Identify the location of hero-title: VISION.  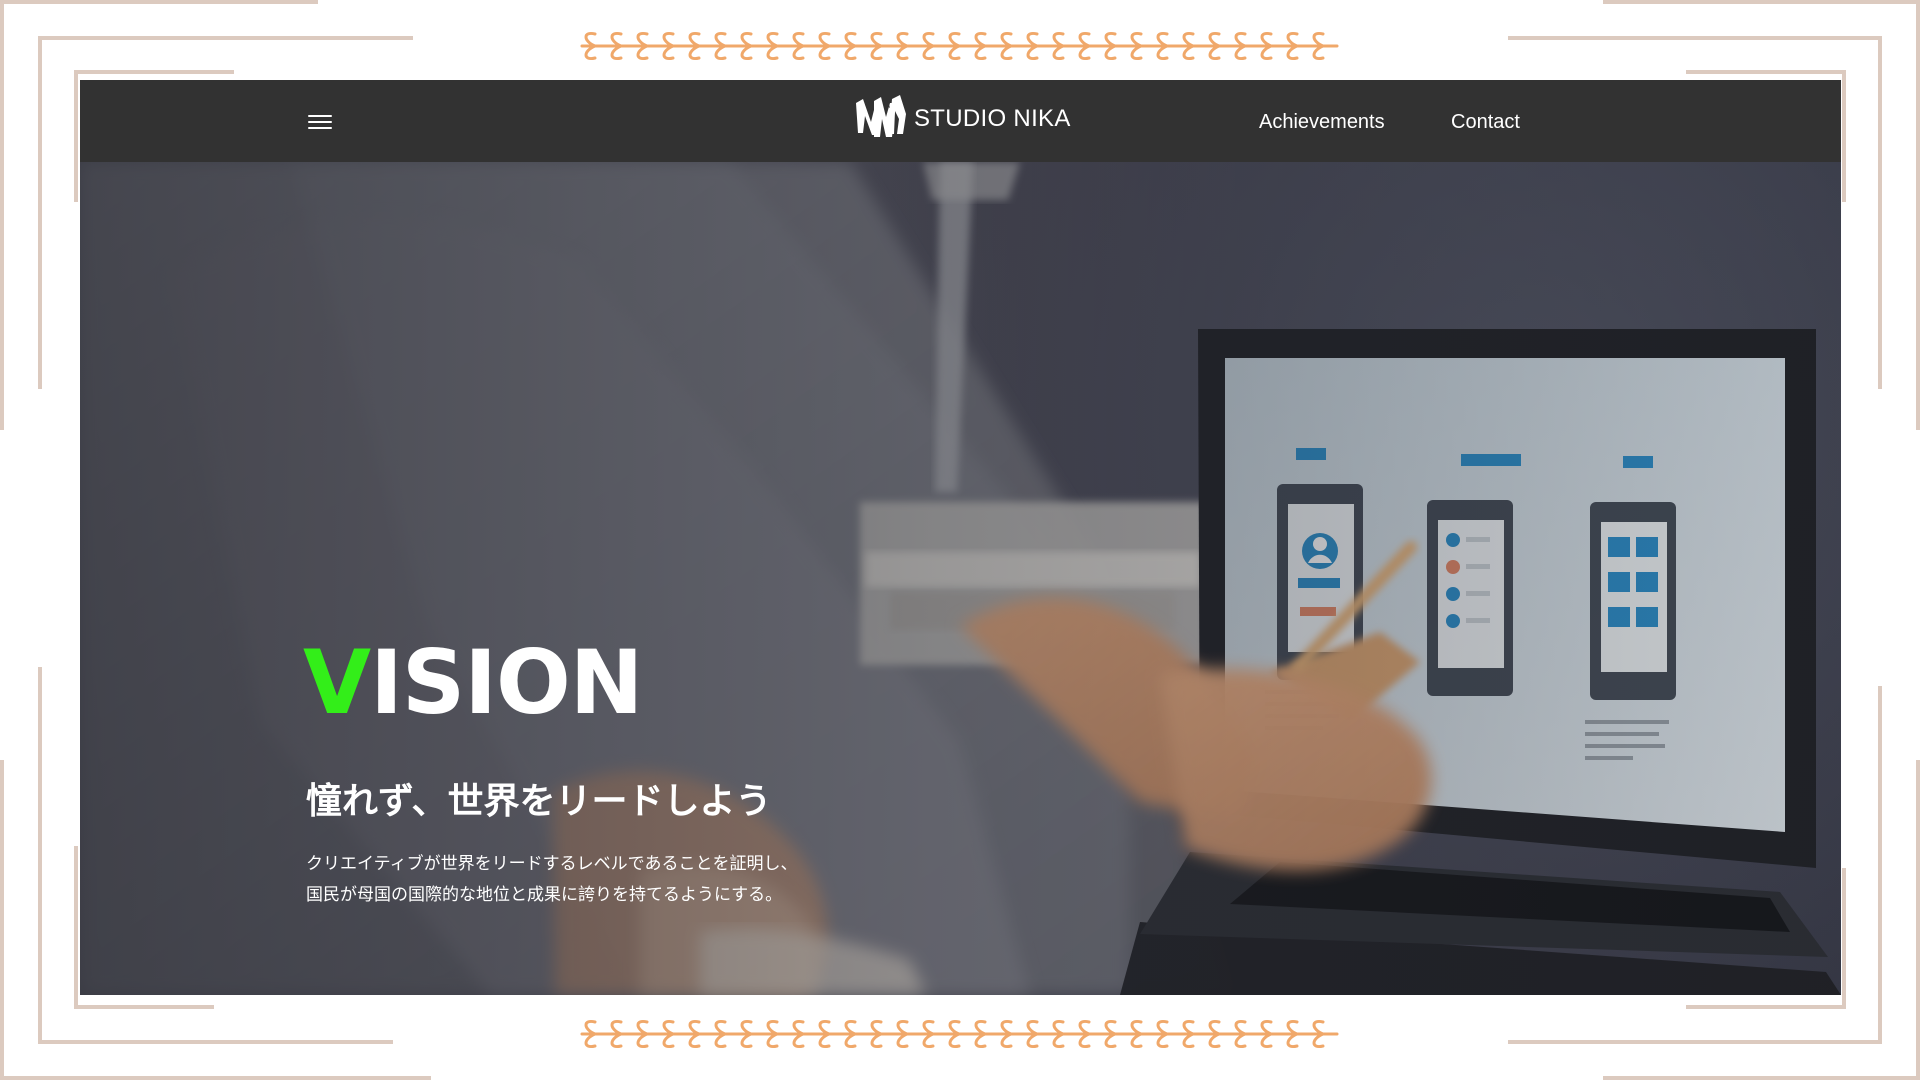
(473, 683).